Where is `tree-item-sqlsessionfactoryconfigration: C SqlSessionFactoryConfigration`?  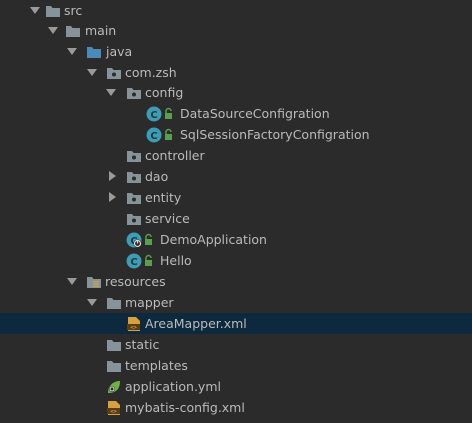
tree-item-sqlsessionfactoryconfigration: C SqlSessionFactoryConfigration is located at coordinates (236, 134).